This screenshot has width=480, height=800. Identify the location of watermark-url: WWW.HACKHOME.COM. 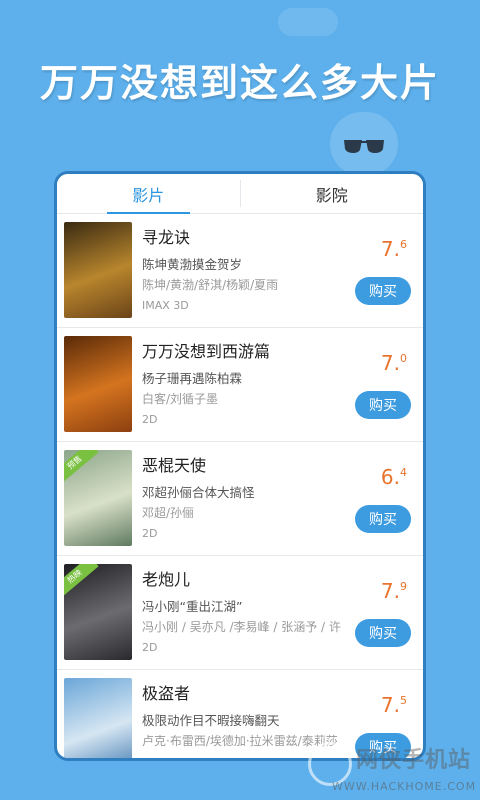
(404, 786).